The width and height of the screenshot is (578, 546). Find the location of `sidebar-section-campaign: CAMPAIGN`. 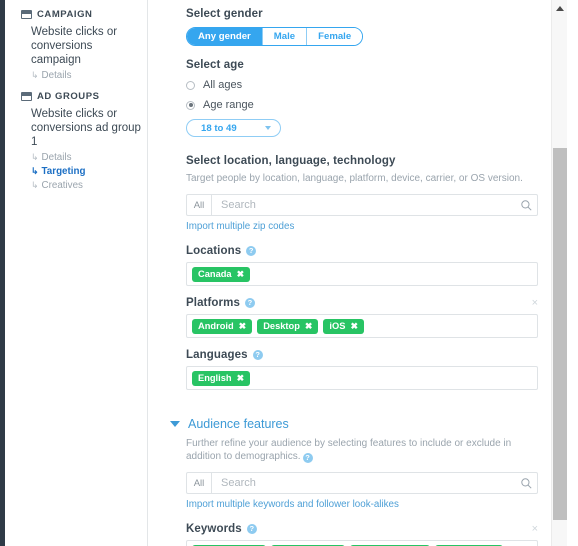

sidebar-section-campaign: CAMPAIGN is located at coordinates (76, 14).